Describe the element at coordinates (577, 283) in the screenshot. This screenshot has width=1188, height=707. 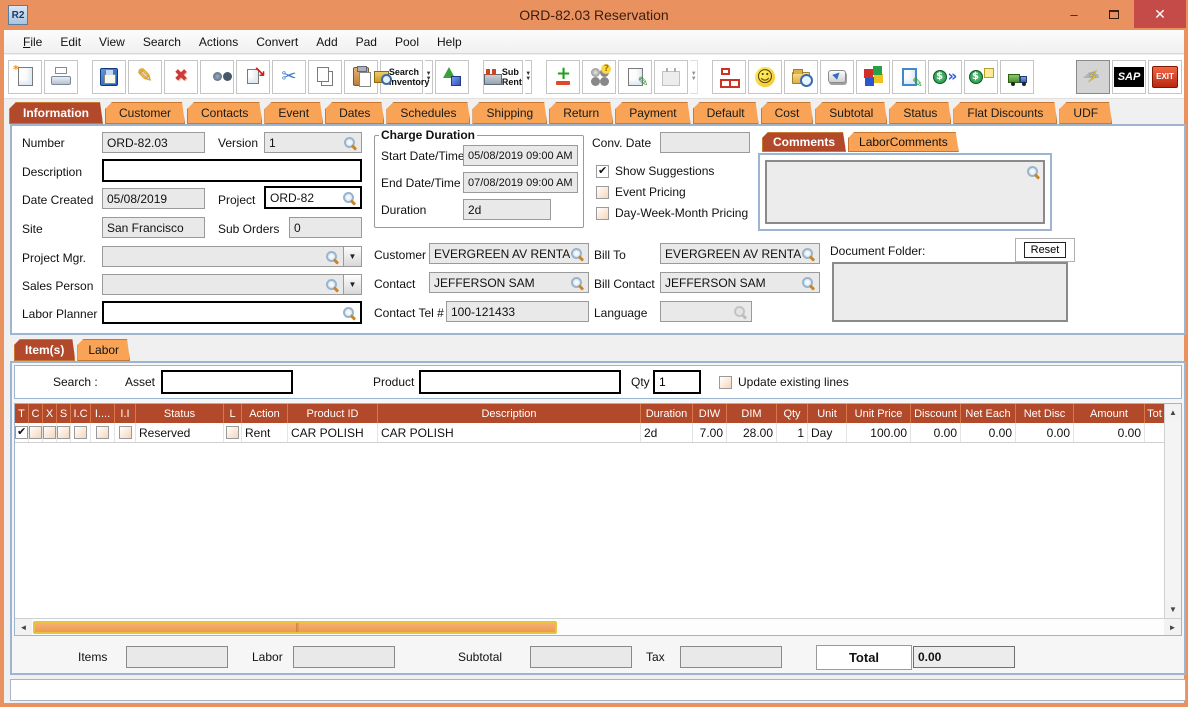
I see `contact-lookup-icon` at that location.